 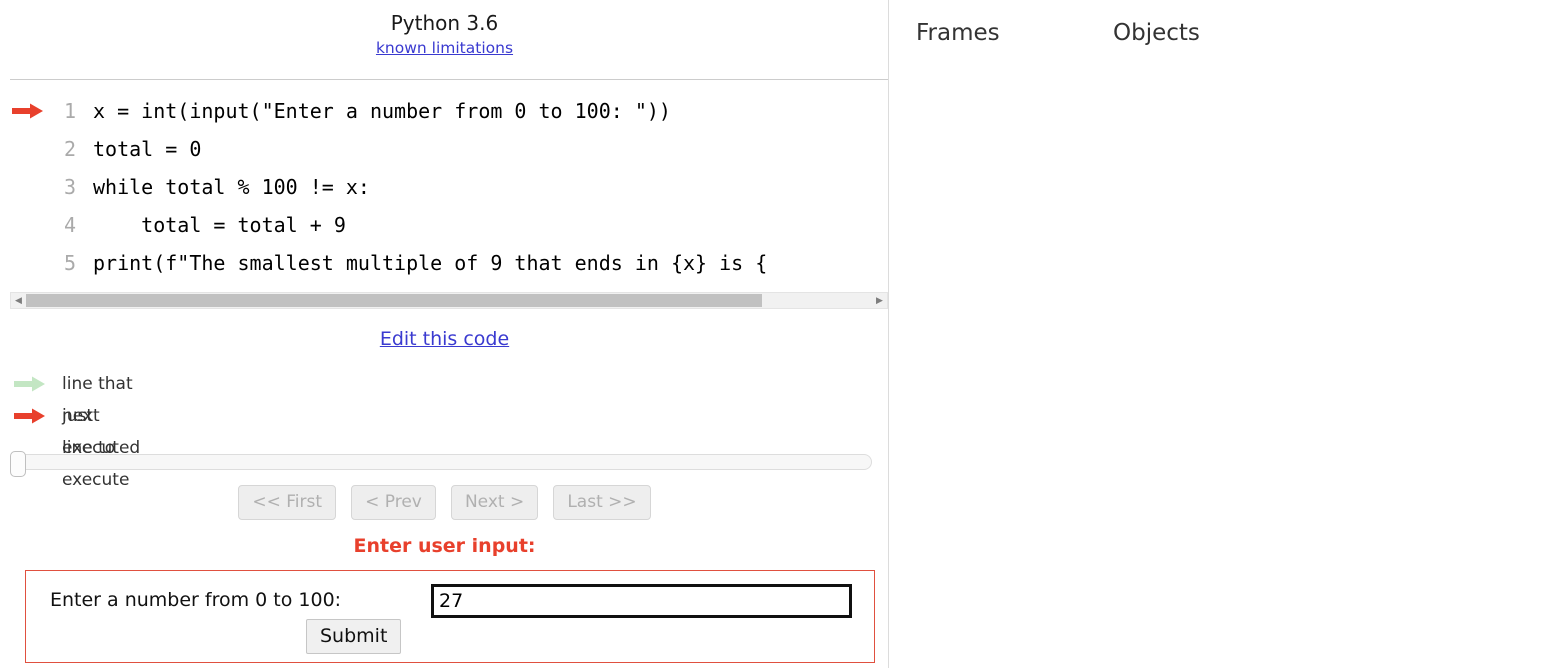 What do you see at coordinates (602, 502) in the screenshot?
I see `last-button: Last >>` at bounding box center [602, 502].